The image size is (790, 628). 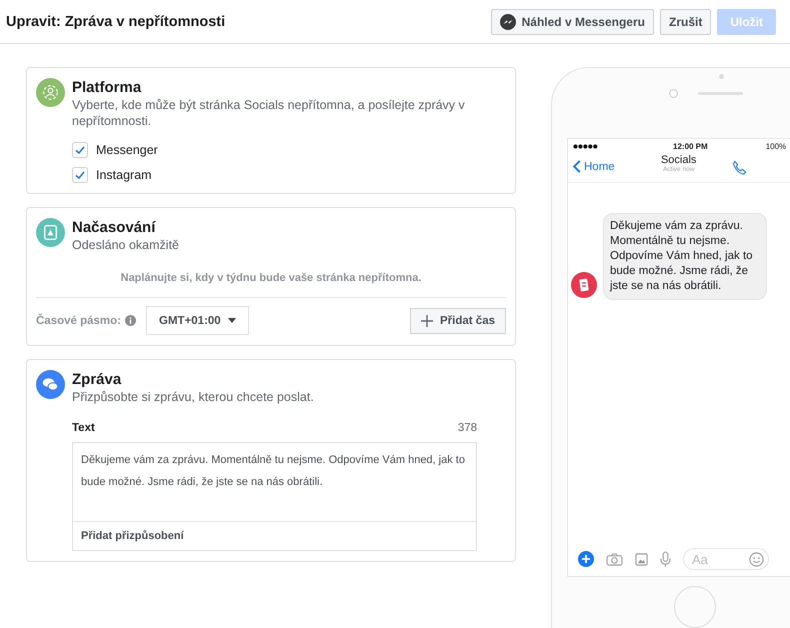 What do you see at coordinates (130, 320) in the screenshot?
I see `info-icon` at bounding box center [130, 320].